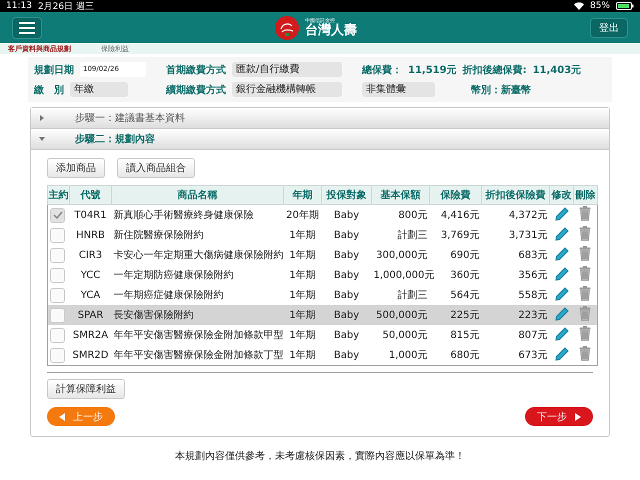 Image resolution: width=640 pixels, height=480 pixels. What do you see at coordinates (533, 355) in the screenshot?
I see `table-cell: 673元` at bounding box center [533, 355].